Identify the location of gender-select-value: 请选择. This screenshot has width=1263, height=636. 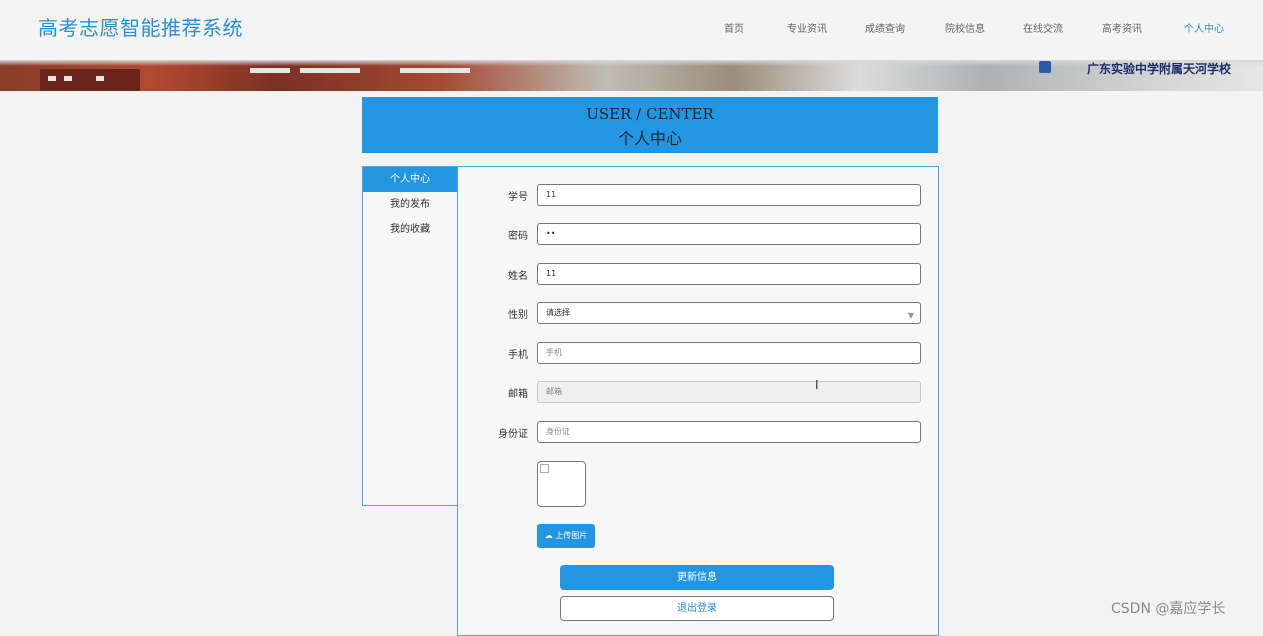
(558, 312).